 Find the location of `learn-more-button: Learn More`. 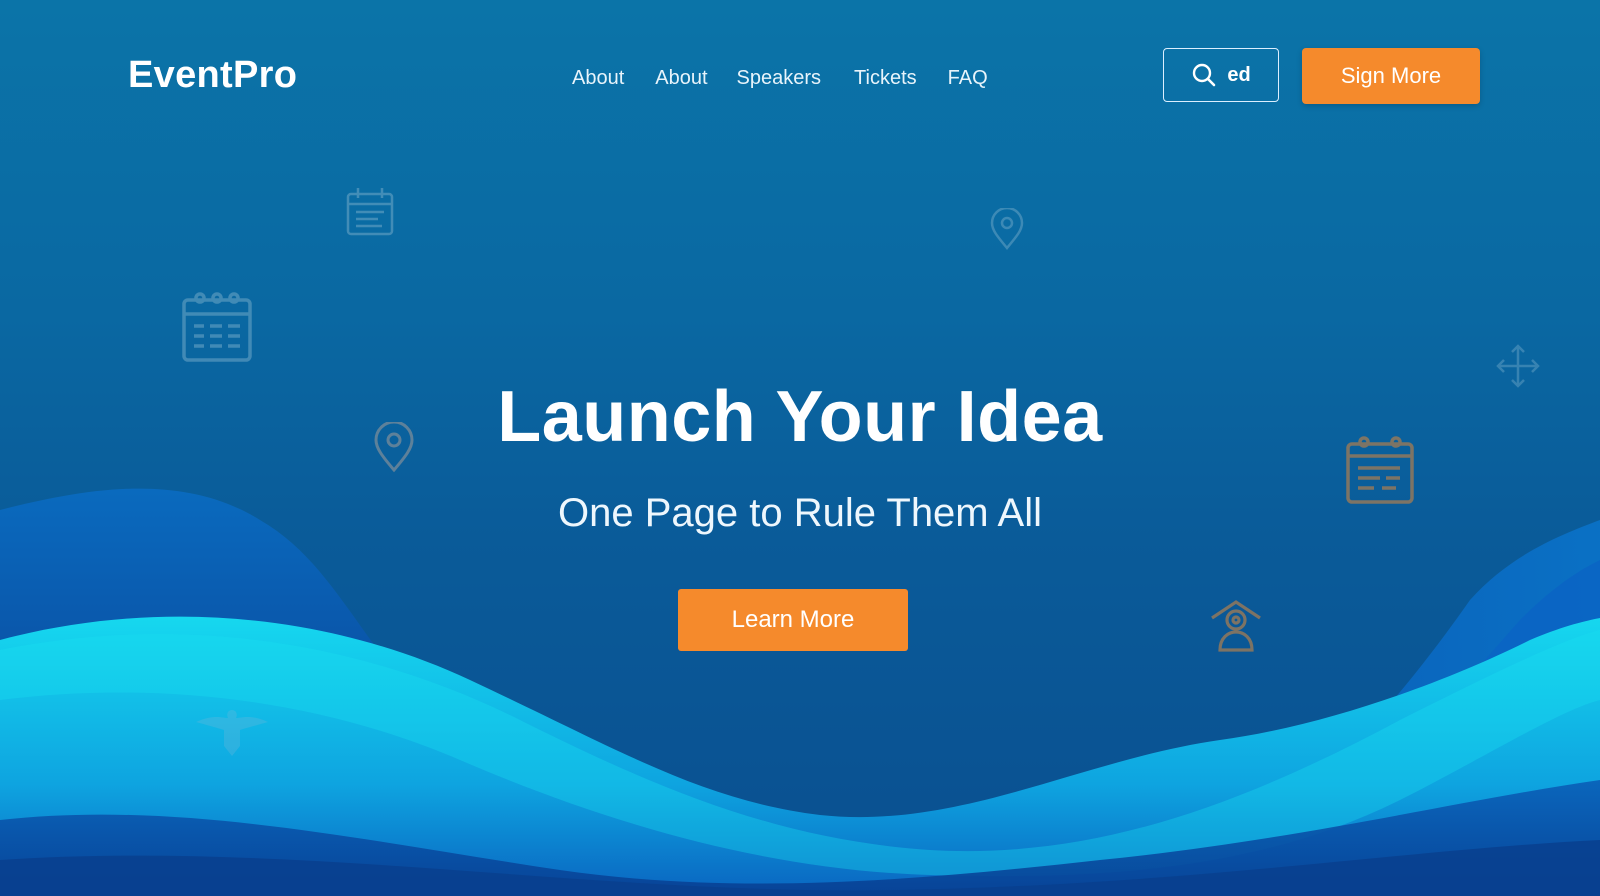

learn-more-button: Learn More is located at coordinates (793, 620).